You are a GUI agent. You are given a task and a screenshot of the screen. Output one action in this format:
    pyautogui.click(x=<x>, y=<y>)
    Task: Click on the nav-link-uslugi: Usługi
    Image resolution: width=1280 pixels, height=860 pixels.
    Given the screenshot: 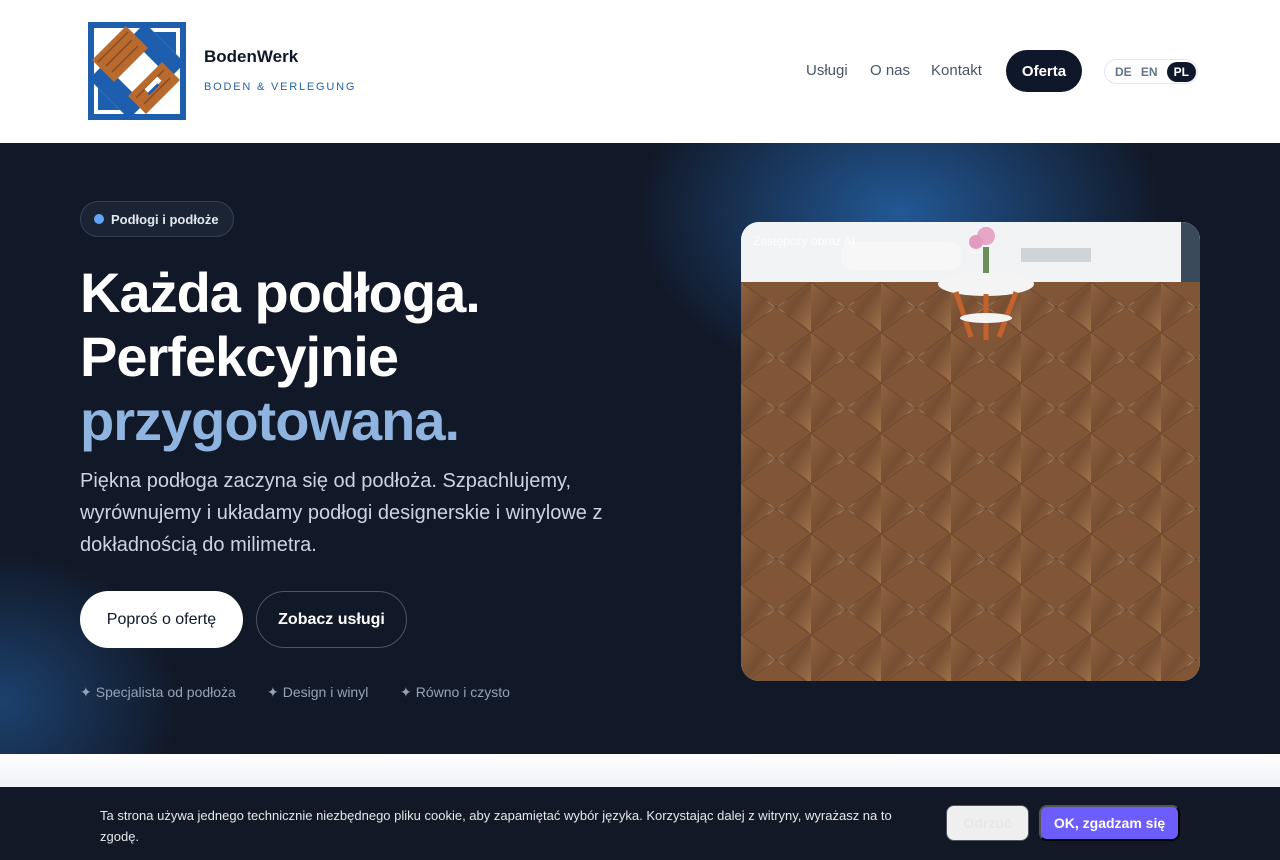 What is the action you would take?
    pyautogui.click(x=827, y=70)
    